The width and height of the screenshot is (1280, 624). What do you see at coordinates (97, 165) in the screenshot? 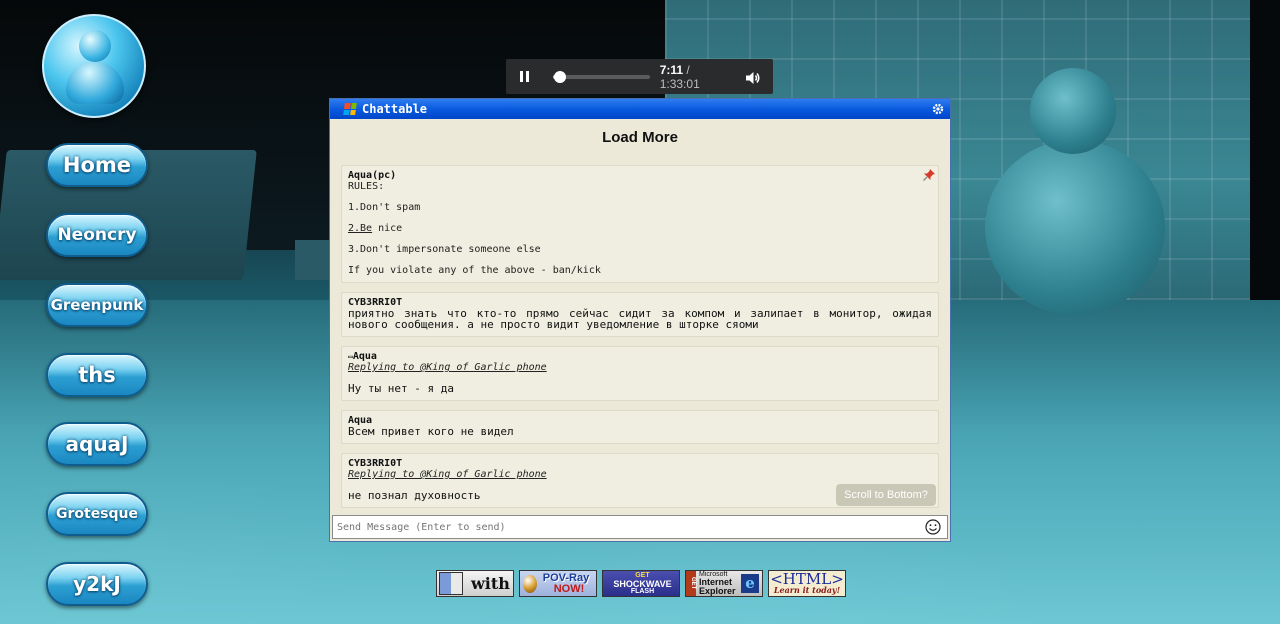
I see `nav-home-button: Home` at bounding box center [97, 165].